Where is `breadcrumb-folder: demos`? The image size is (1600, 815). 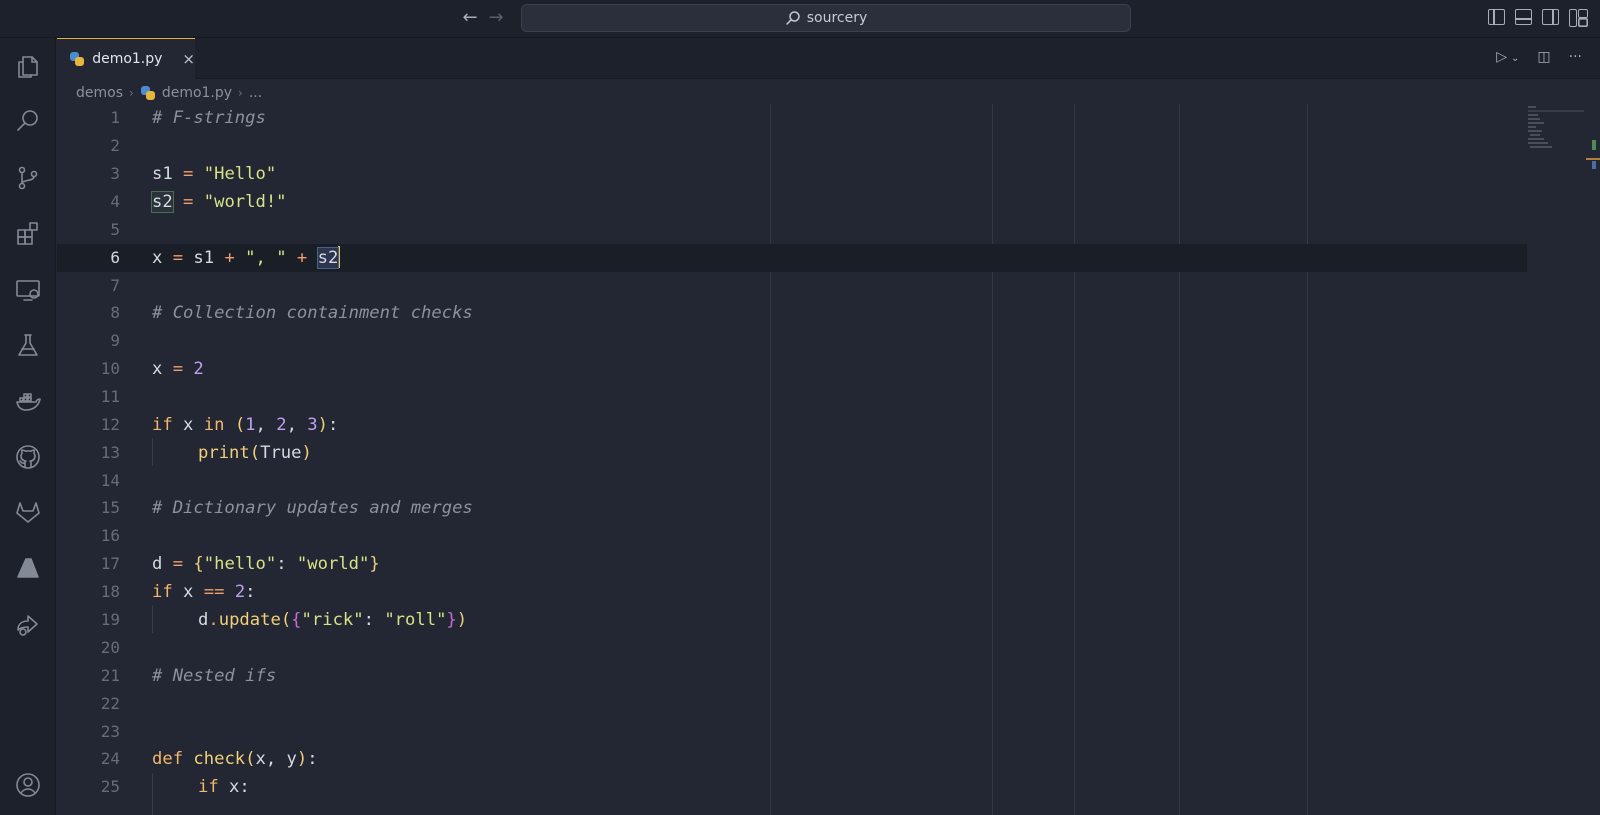
breadcrumb-folder: demos is located at coordinates (99, 93).